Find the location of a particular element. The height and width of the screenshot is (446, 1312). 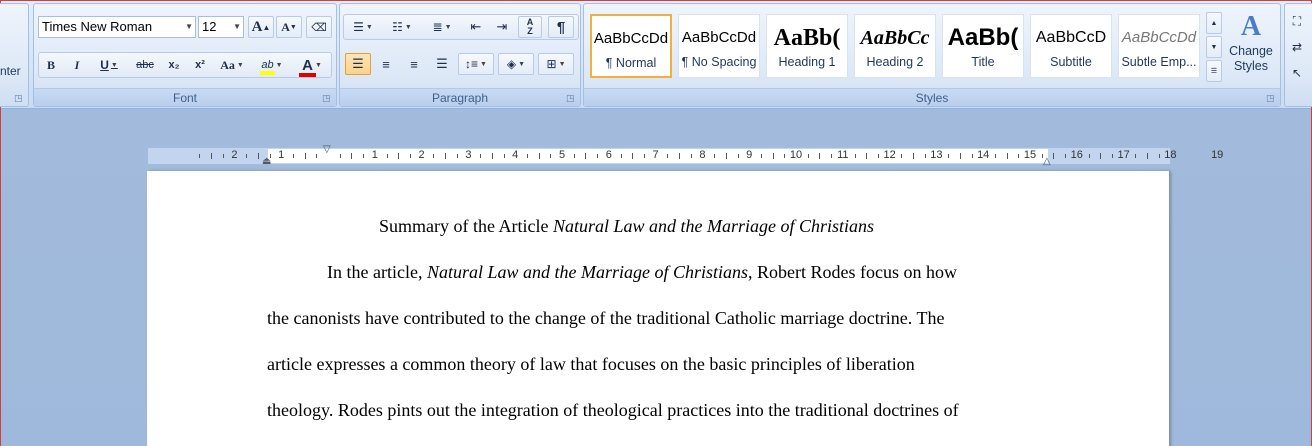

bullets-button: ☰ ▼ is located at coordinates (363, 27).